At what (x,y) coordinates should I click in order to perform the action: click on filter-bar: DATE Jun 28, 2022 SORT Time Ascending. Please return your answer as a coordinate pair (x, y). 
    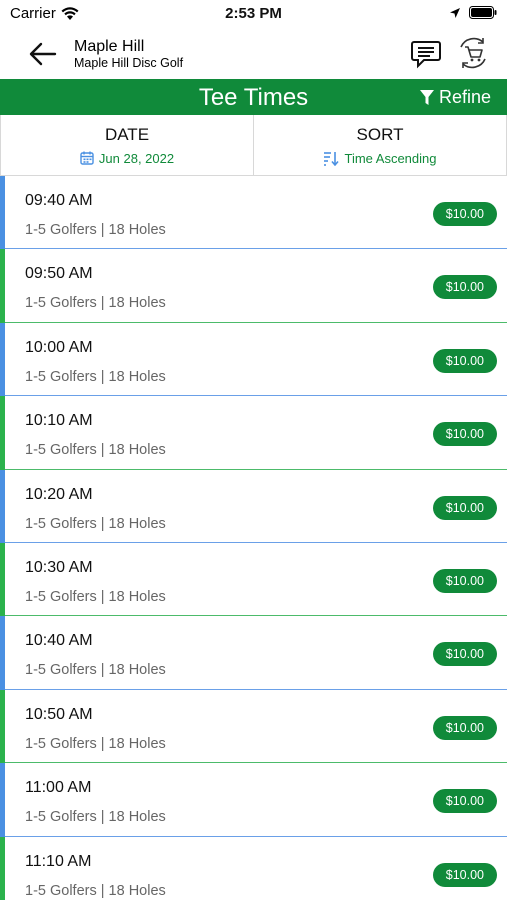
    Looking at the image, I should click on (253, 145).